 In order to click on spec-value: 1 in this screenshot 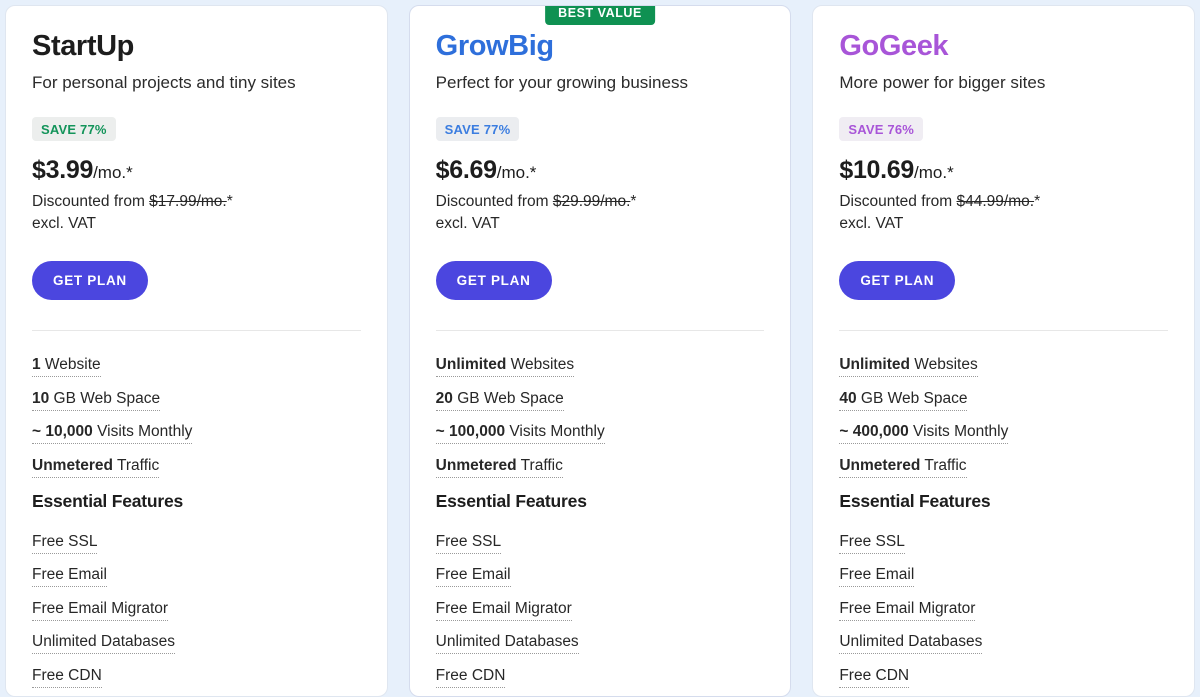, I will do `click(36, 365)`.